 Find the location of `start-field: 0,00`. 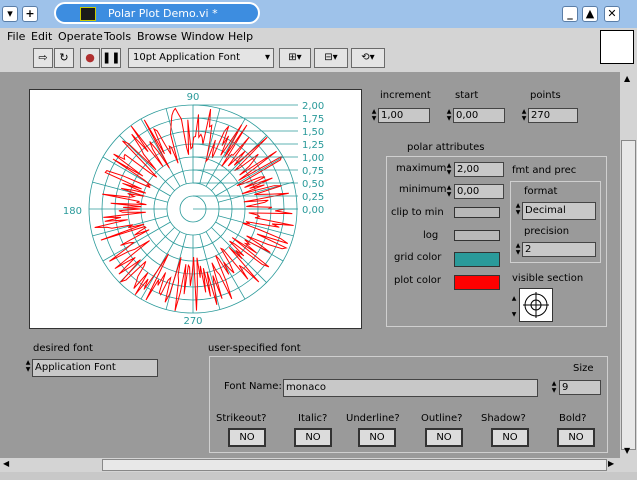

start-field: 0,00 is located at coordinates (479, 115).